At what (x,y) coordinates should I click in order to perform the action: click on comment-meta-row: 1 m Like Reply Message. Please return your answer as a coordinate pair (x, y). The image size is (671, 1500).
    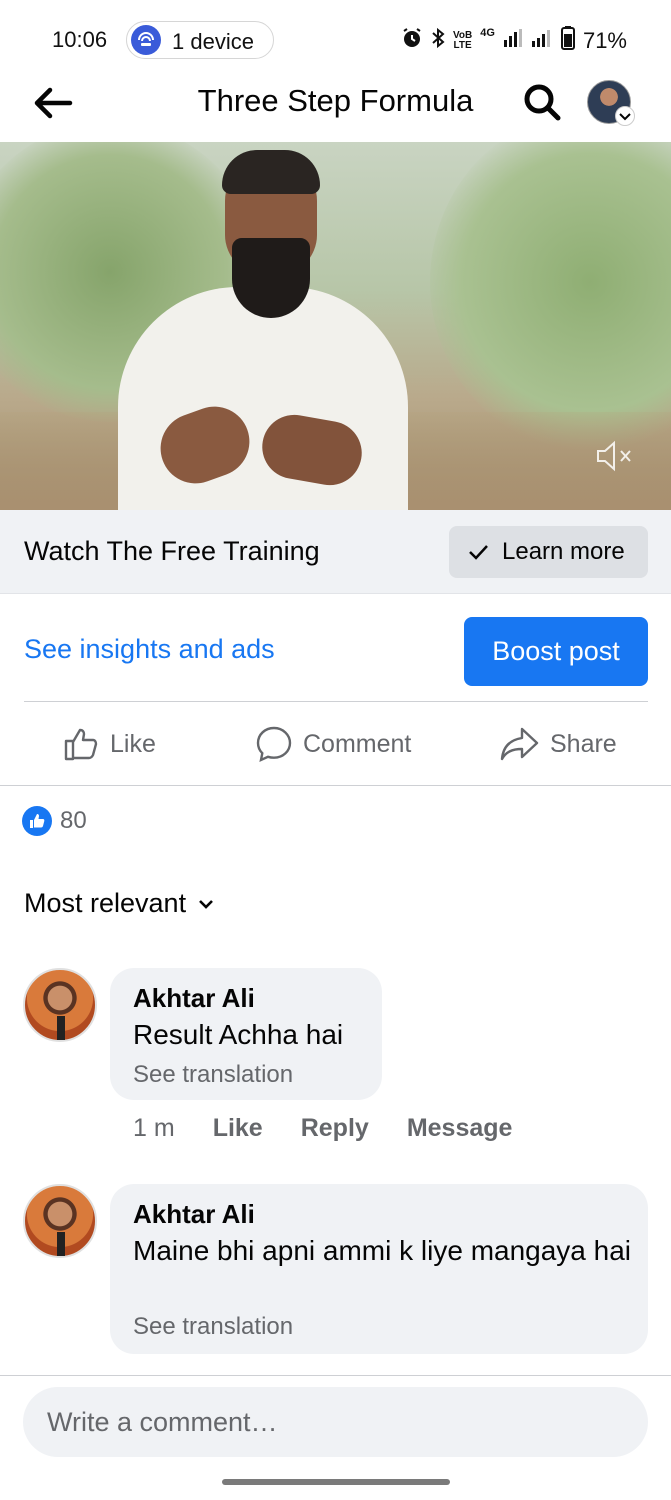
    Looking at the image, I should click on (322, 1128).